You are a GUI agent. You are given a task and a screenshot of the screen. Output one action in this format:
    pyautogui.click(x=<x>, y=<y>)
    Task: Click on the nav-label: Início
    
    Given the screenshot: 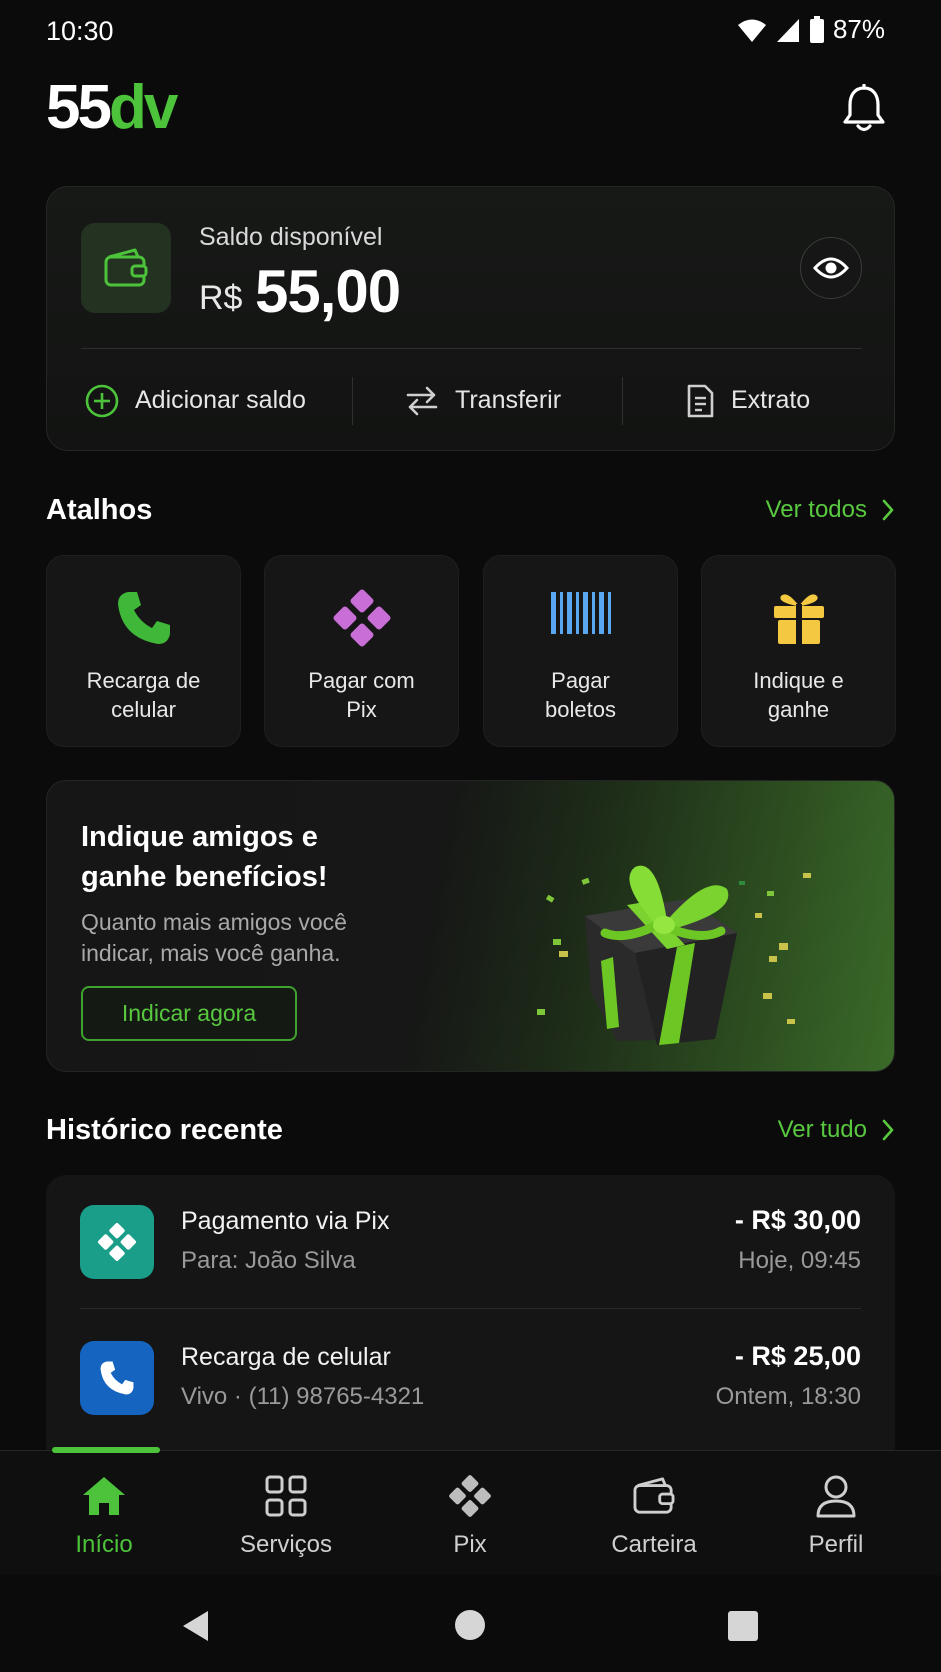 What is the action you would take?
    pyautogui.click(x=104, y=1544)
    